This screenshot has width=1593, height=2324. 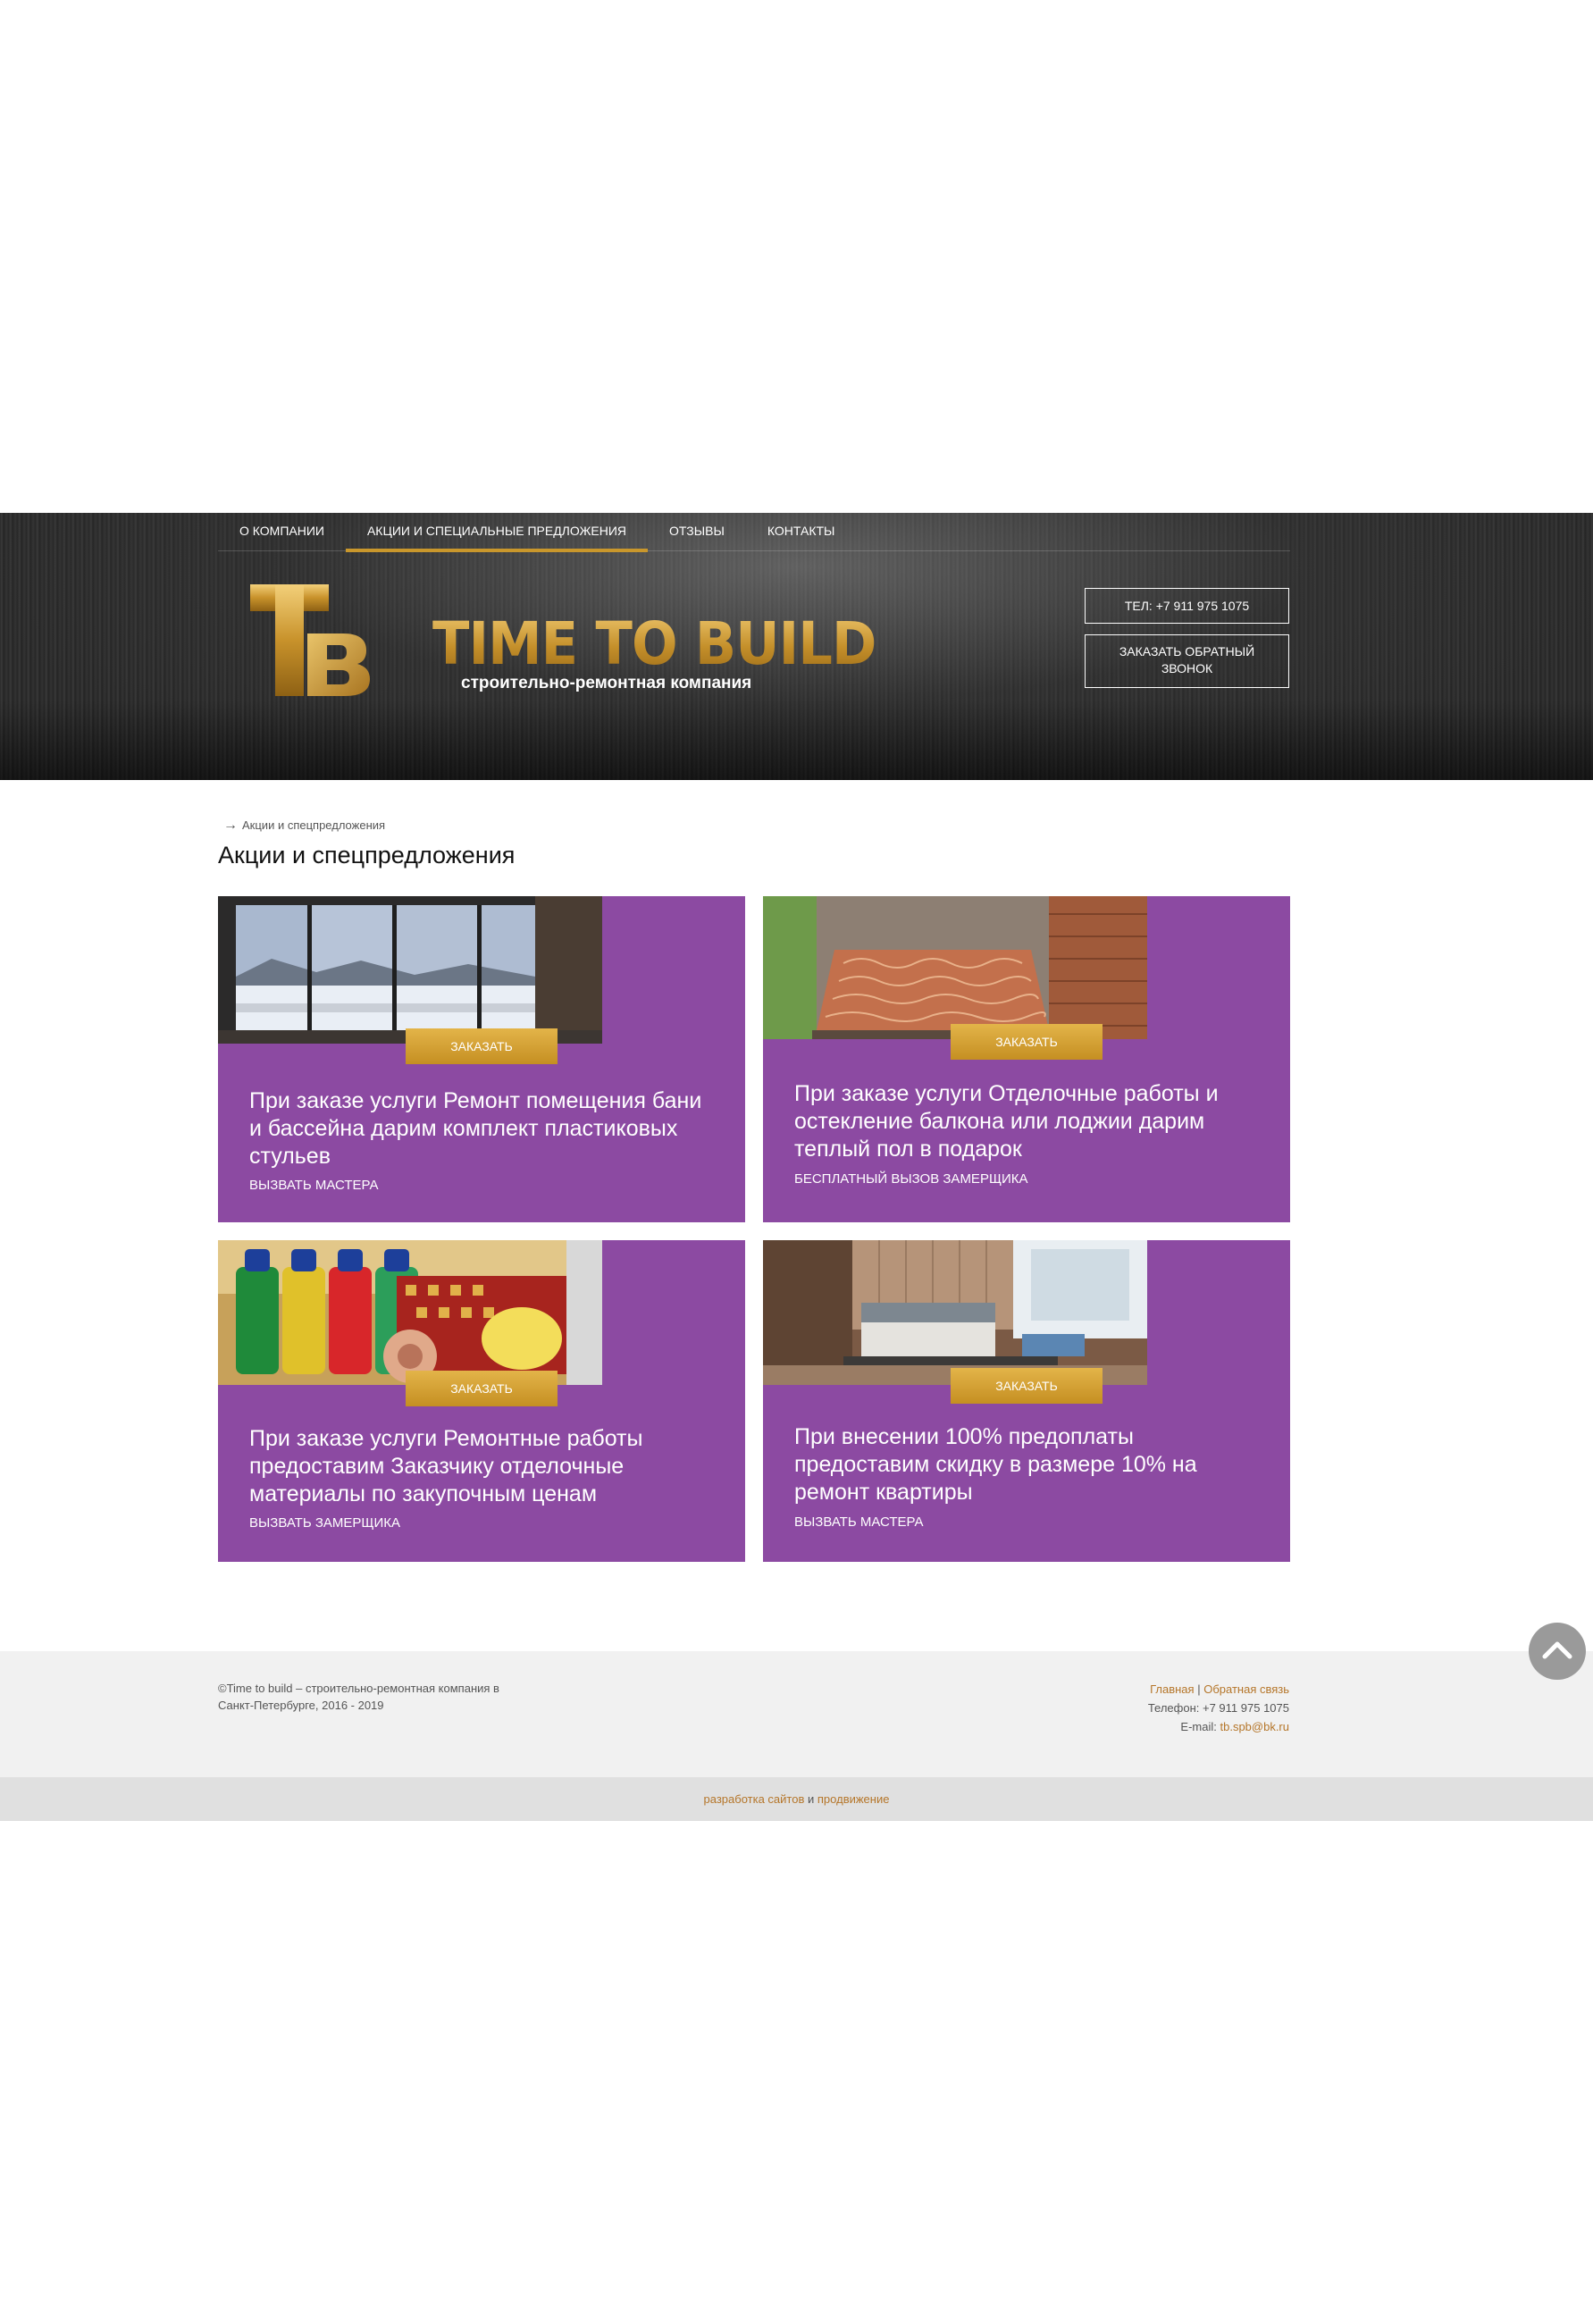 What do you see at coordinates (1246, 1708) in the screenshot?
I see `footer-phone-value: +7 911 975 1075` at bounding box center [1246, 1708].